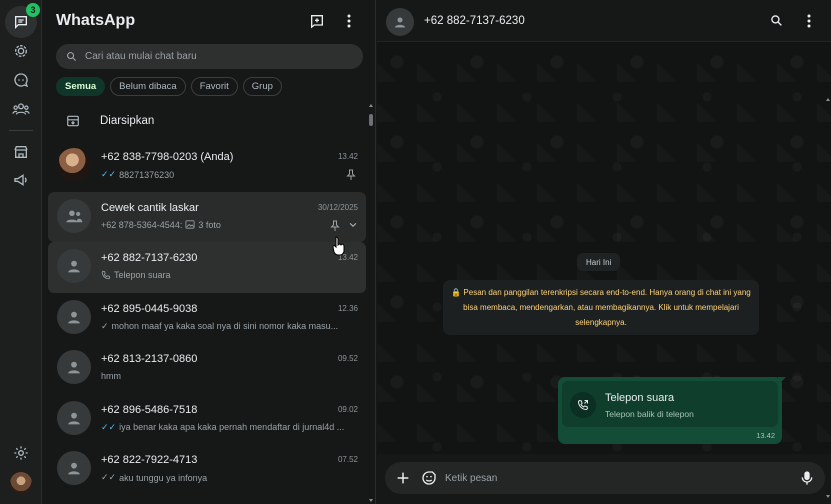  I want to click on chat-name: Cewek cantik laskar, so click(150, 207).